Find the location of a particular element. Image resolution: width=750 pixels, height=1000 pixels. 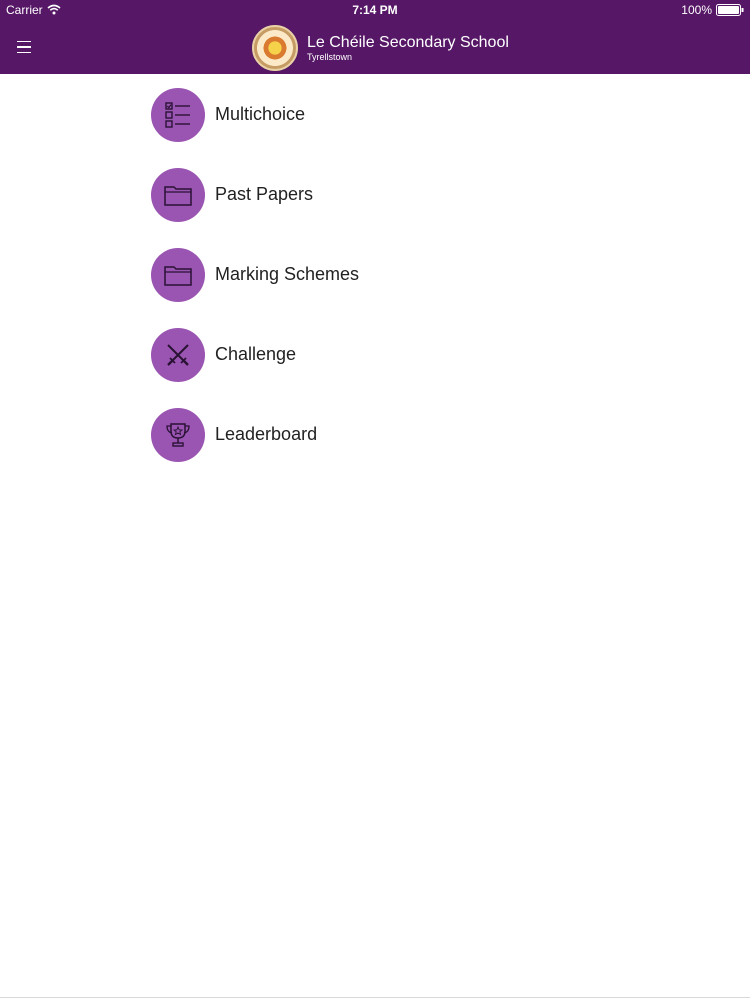

school-title: Le Chéile Secondary School is located at coordinates (408, 42).